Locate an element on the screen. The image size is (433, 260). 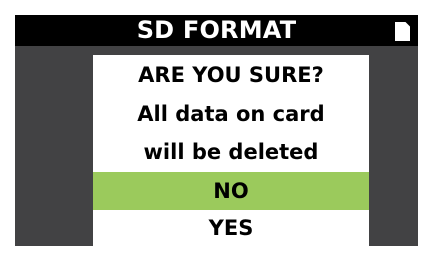
dialog-message-line-2: will be deleted is located at coordinates (231, 152).